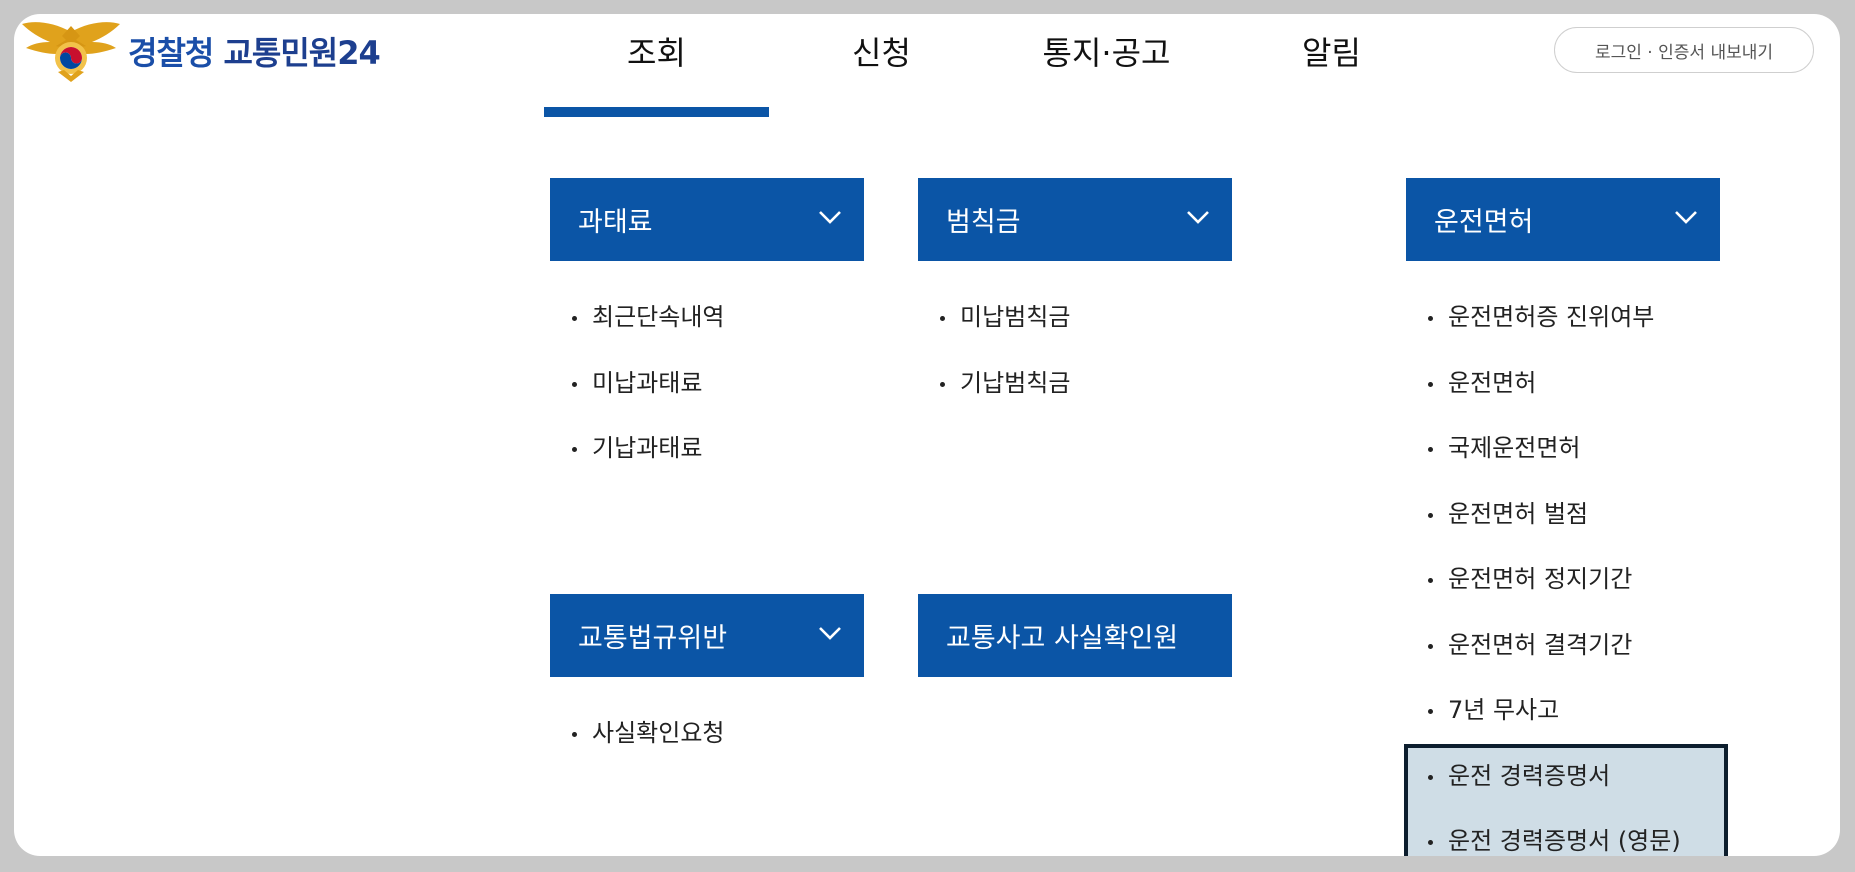 The width and height of the screenshot is (1855, 872). What do you see at coordinates (1004, 399) in the screenshot?
I see `menu-item-paid-penalties: 기납범칙금` at bounding box center [1004, 399].